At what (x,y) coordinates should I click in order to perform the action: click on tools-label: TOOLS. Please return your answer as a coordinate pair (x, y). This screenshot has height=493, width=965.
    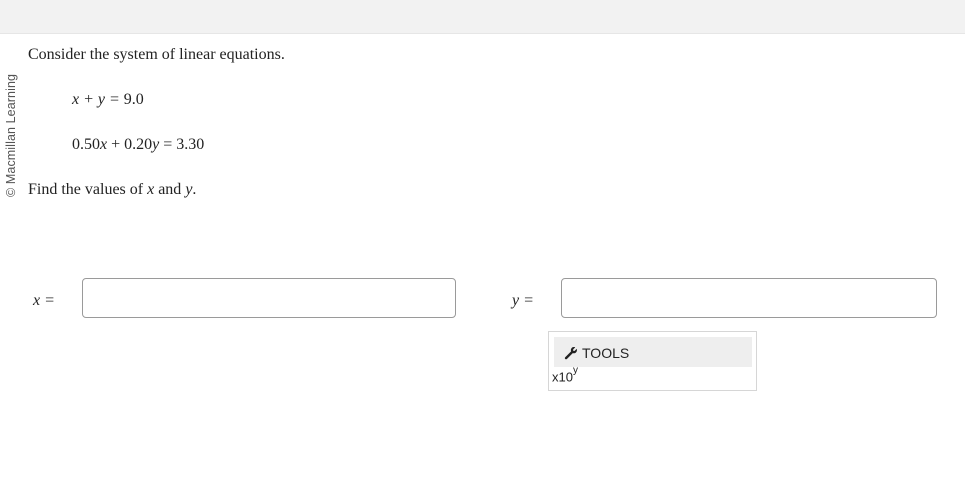
    Looking at the image, I should click on (606, 353).